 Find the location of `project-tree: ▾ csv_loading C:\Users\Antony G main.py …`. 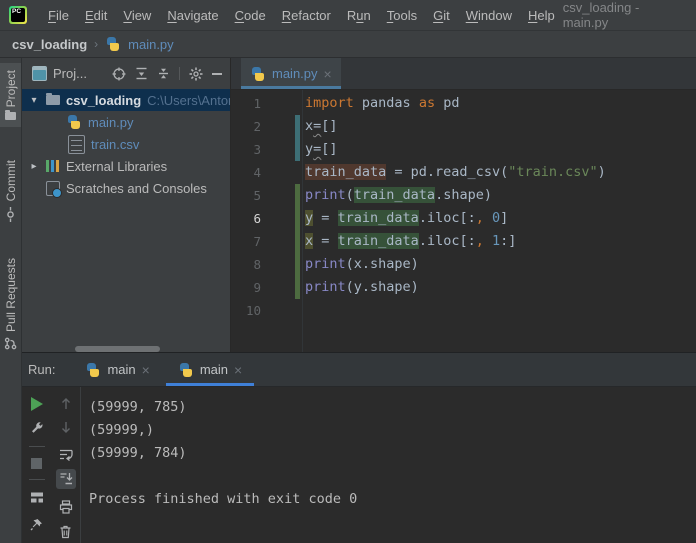

project-tree: ▾ csv_loading C:\Users\Antony G main.py … is located at coordinates (126, 144).